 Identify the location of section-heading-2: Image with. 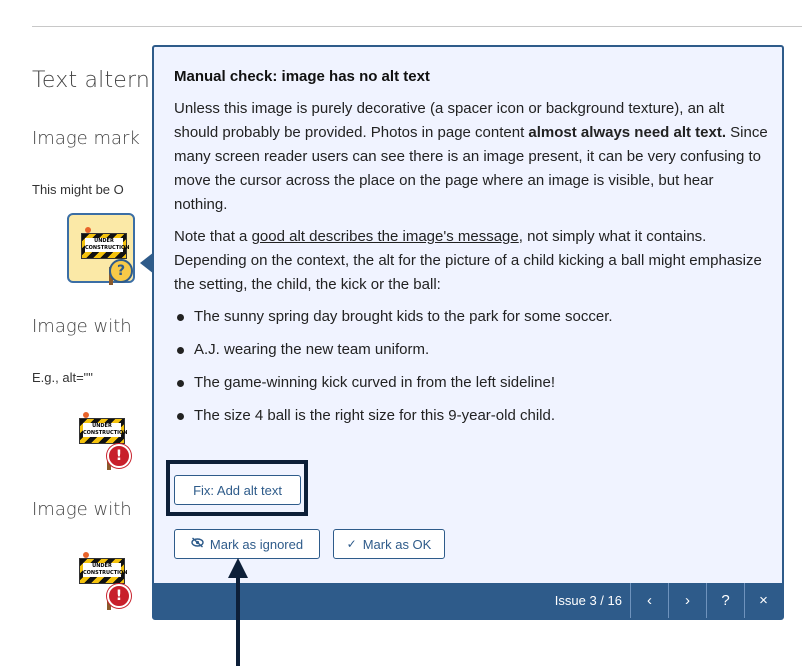
(82, 326).